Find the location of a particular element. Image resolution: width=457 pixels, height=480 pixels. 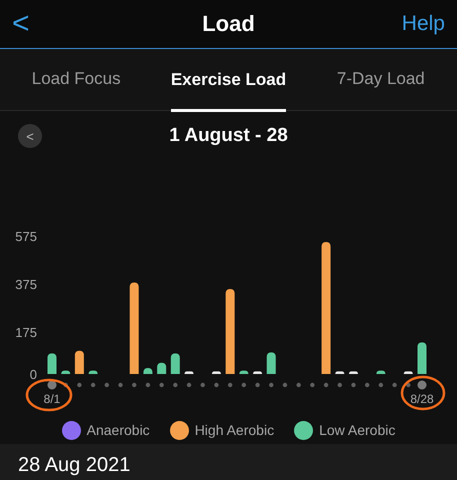

y-axis-label: 575 is located at coordinates (26, 236).